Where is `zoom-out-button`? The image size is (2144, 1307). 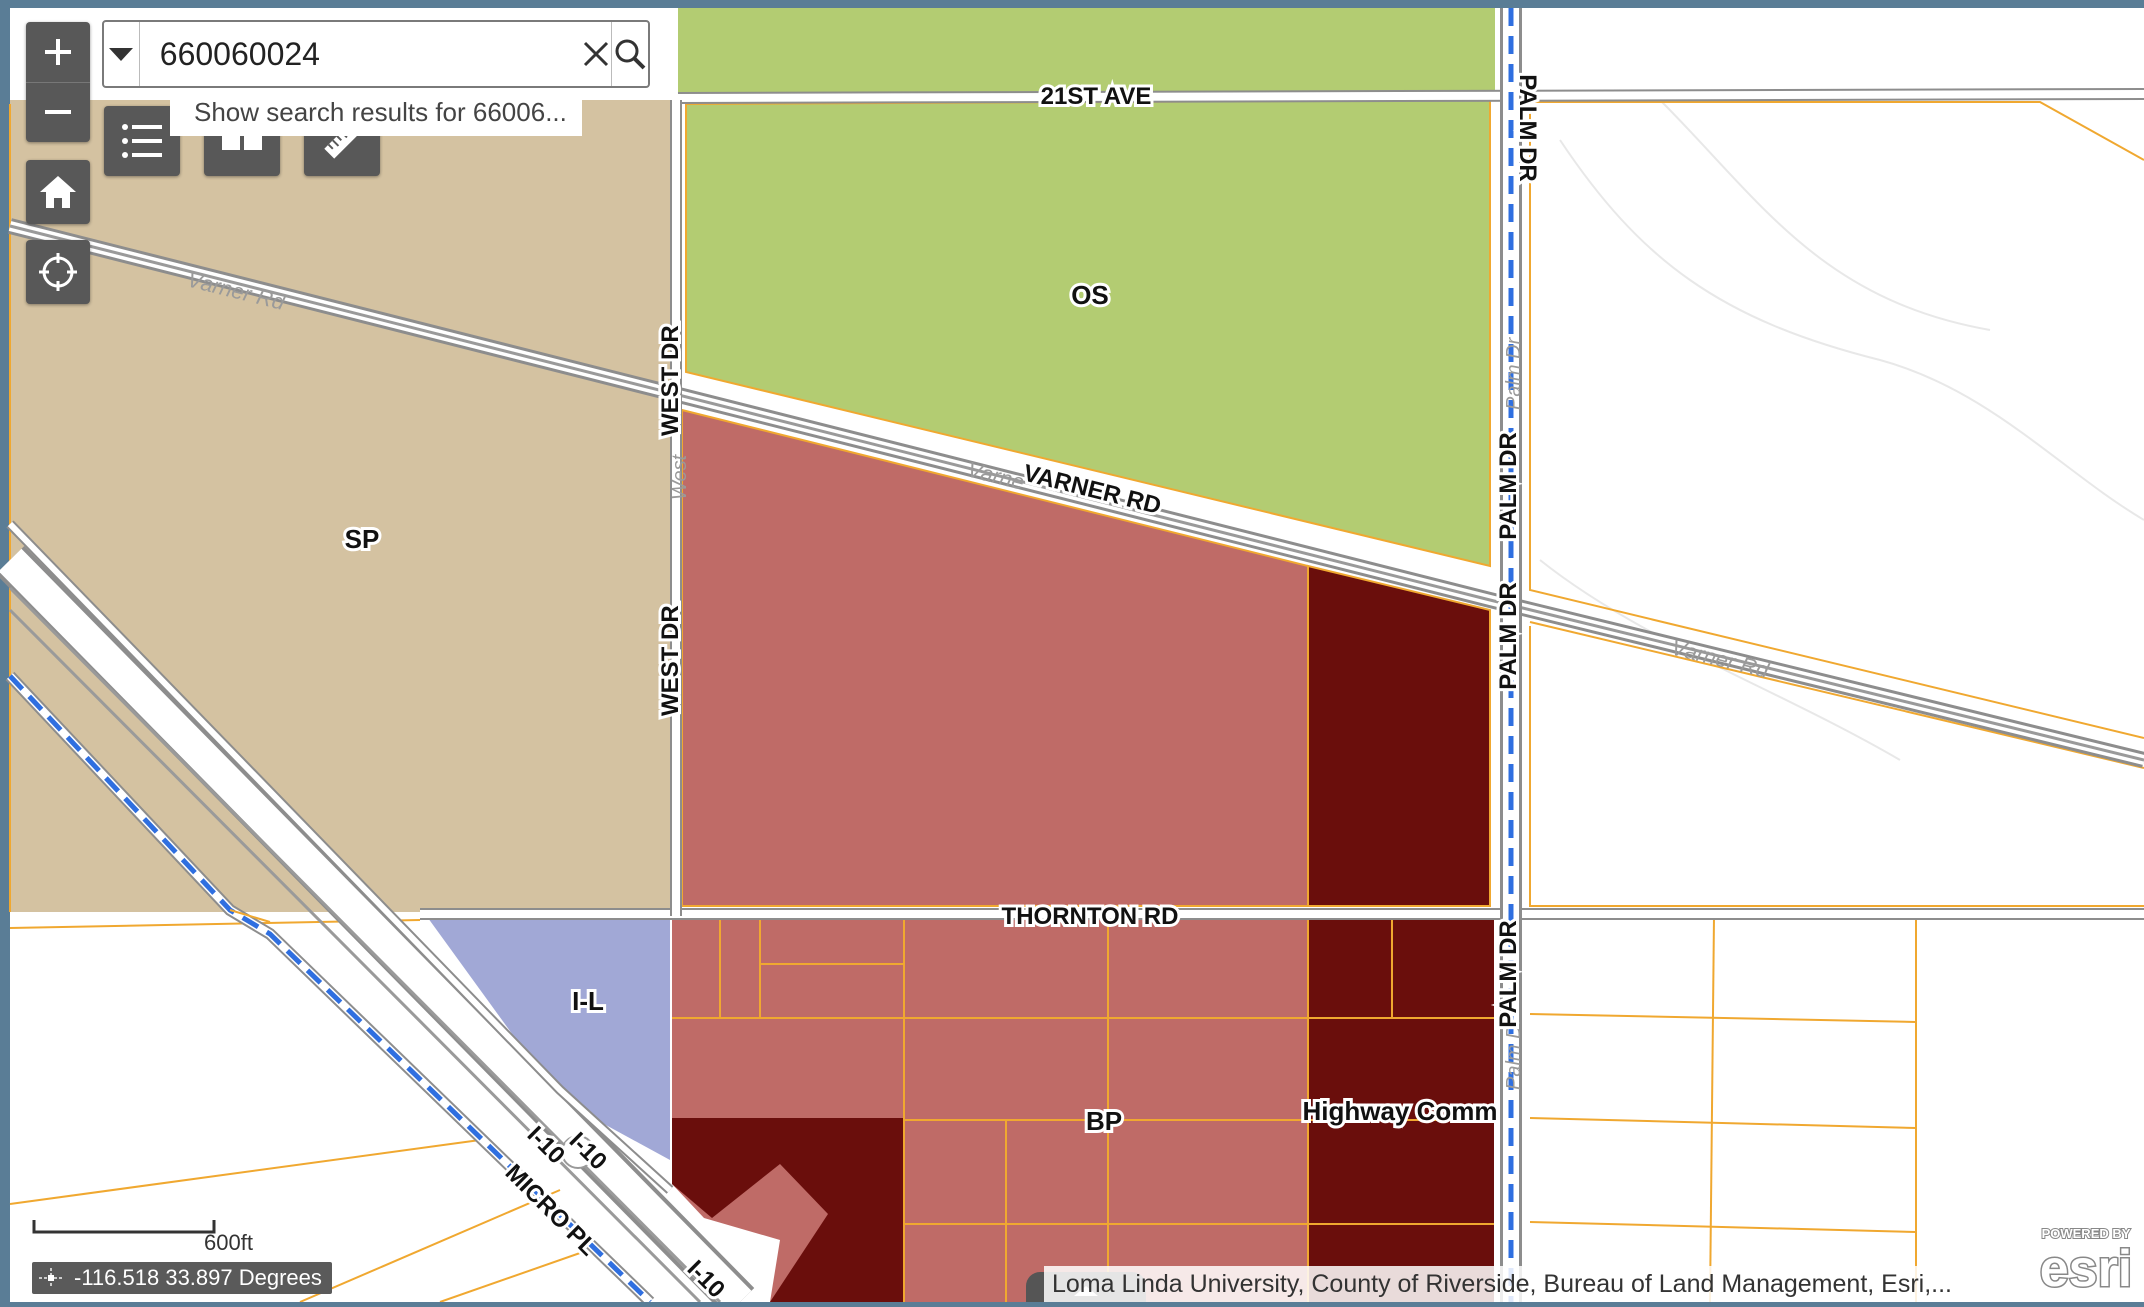
zoom-out-button is located at coordinates (58, 113).